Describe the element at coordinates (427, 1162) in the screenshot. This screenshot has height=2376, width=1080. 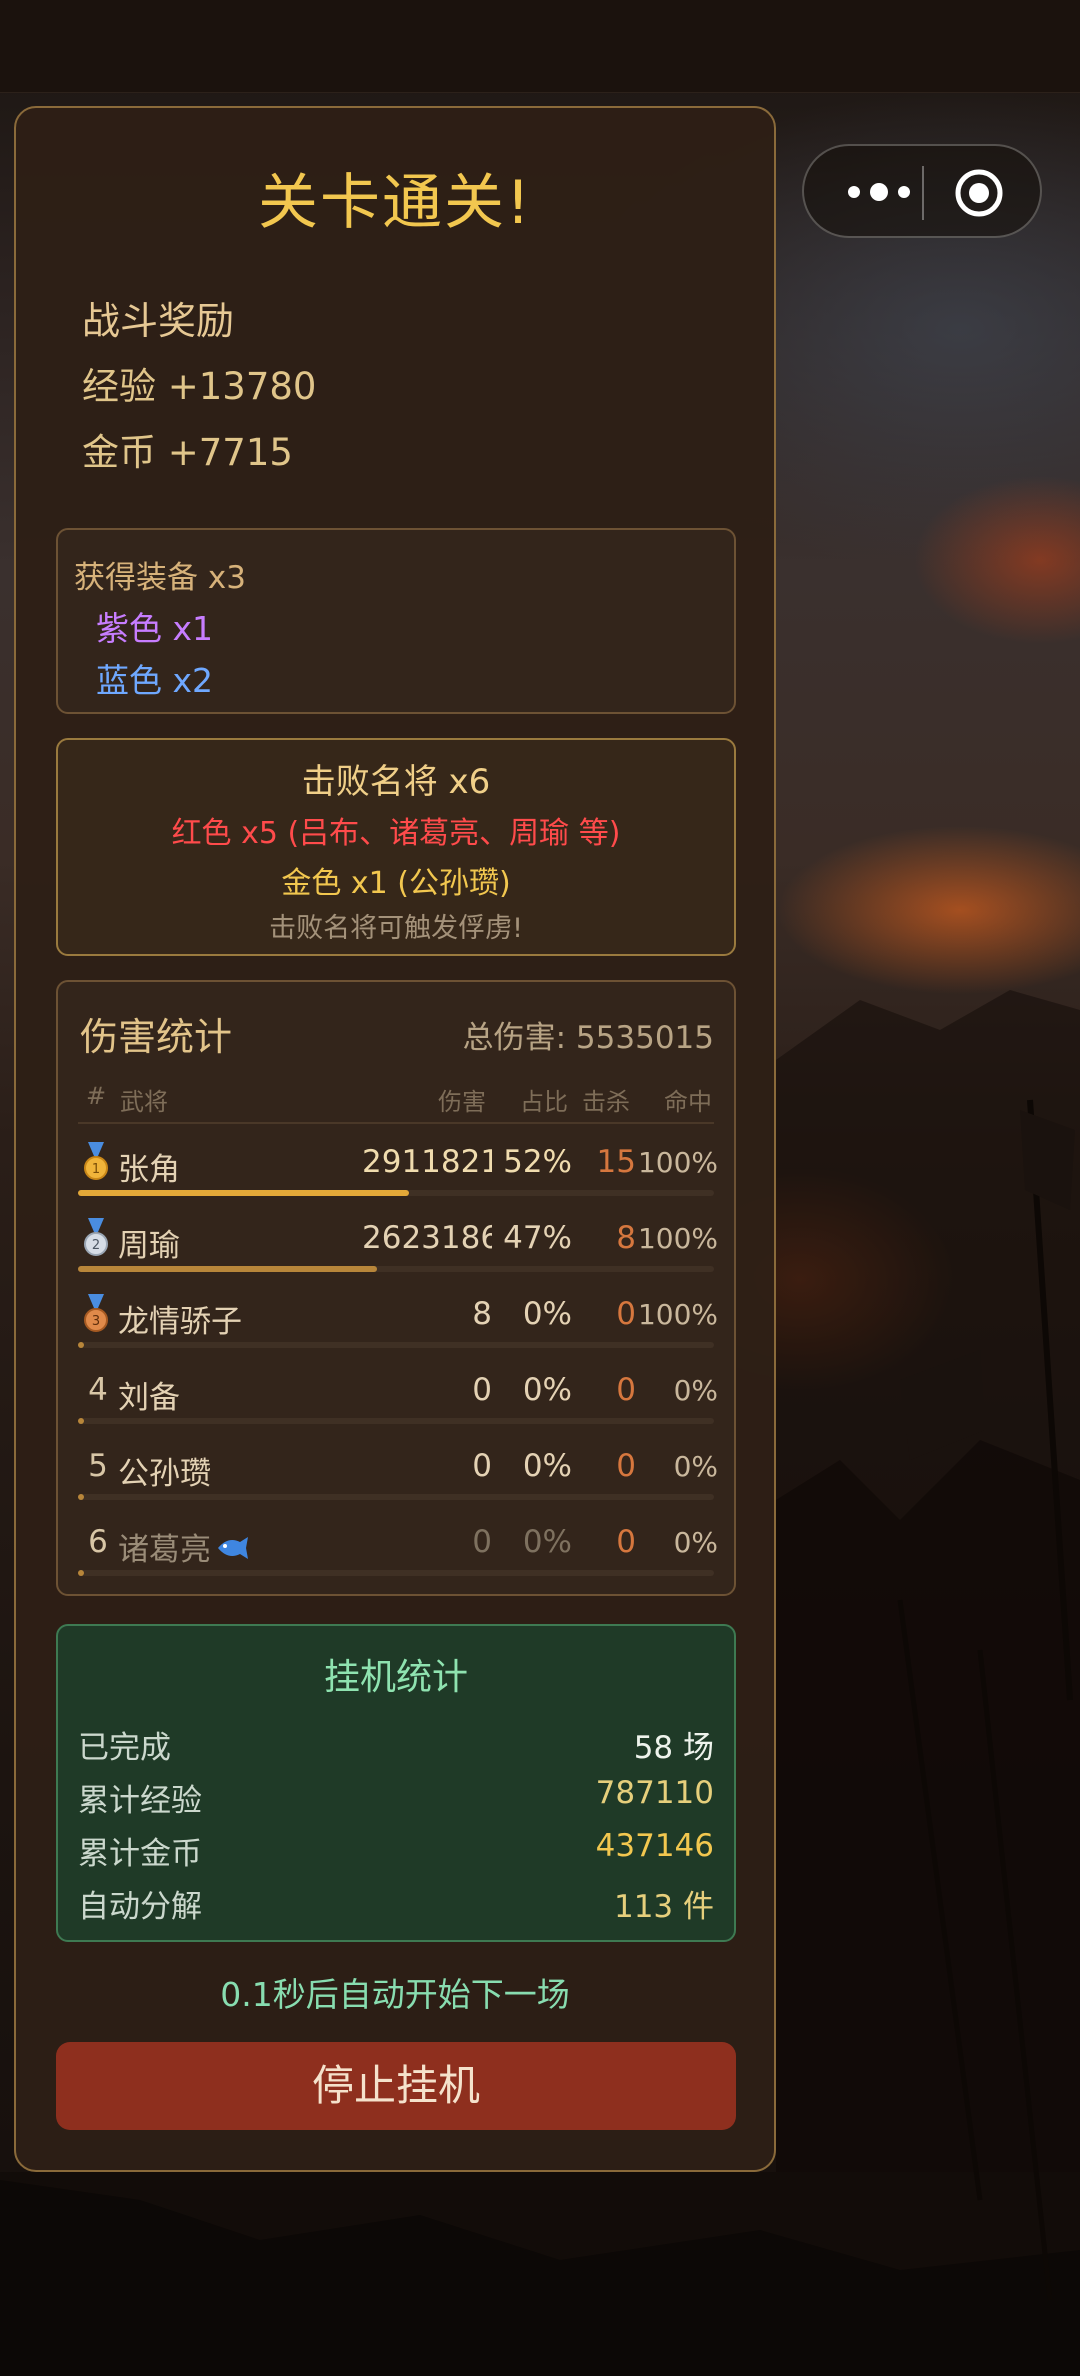
I see `damage-value: 2911821` at that location.